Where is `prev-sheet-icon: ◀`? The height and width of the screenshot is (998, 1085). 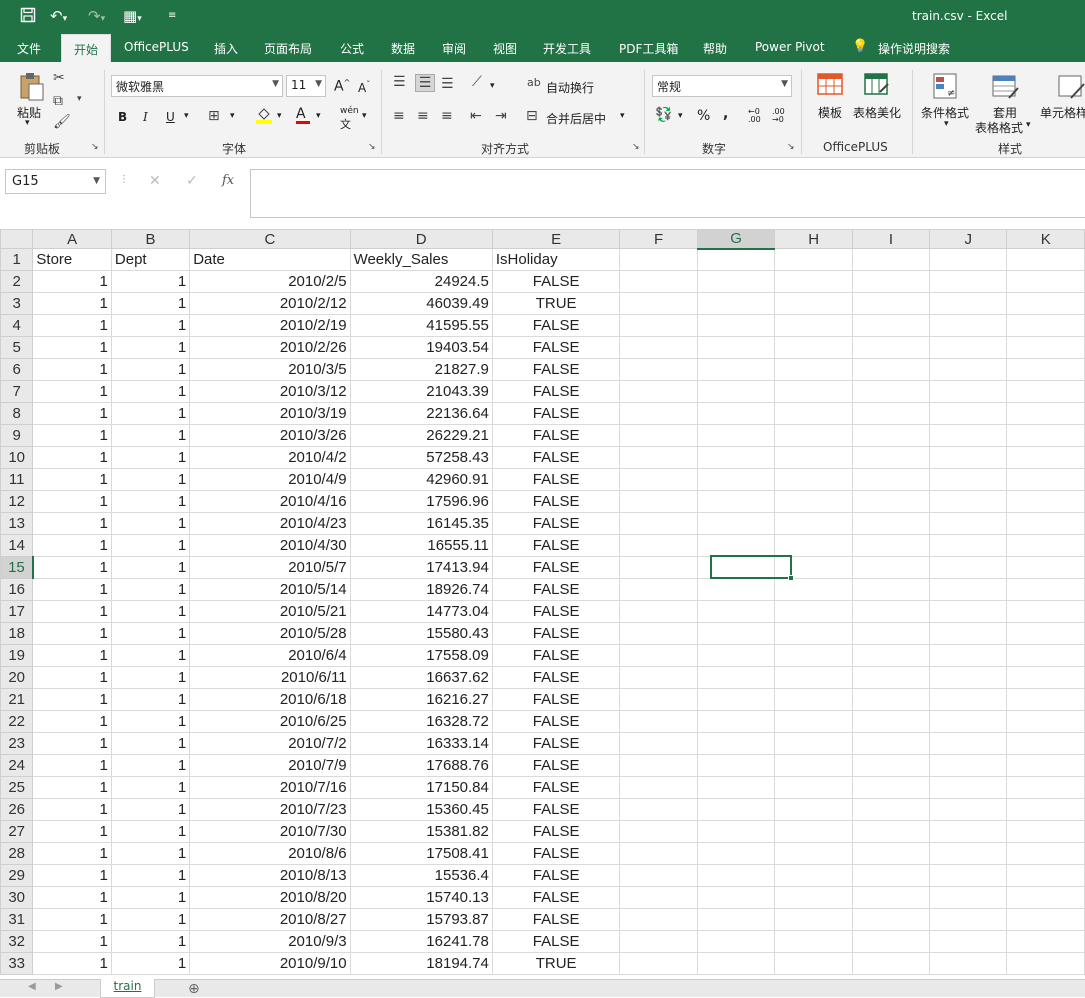
prev-sheet-icon: ◀ is located at coordinates (32, 986).